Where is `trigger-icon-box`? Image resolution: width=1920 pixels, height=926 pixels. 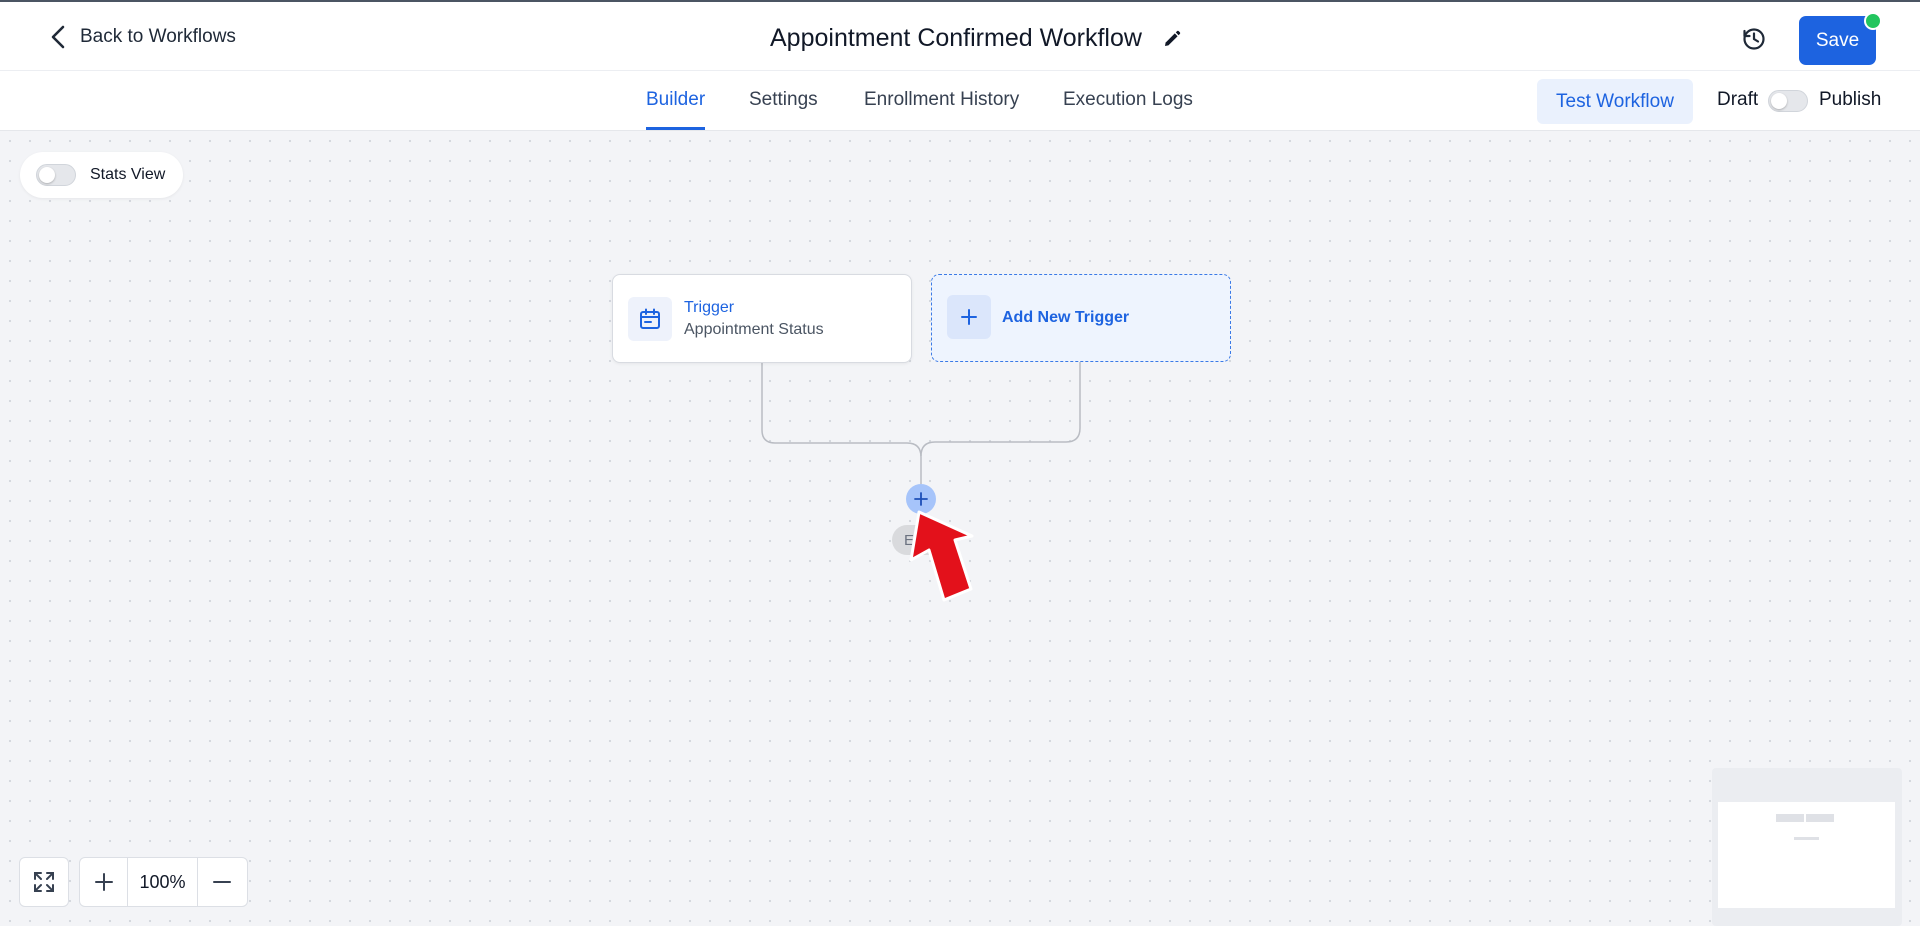 trigger-icon-box is located at coordinates (650, 319).